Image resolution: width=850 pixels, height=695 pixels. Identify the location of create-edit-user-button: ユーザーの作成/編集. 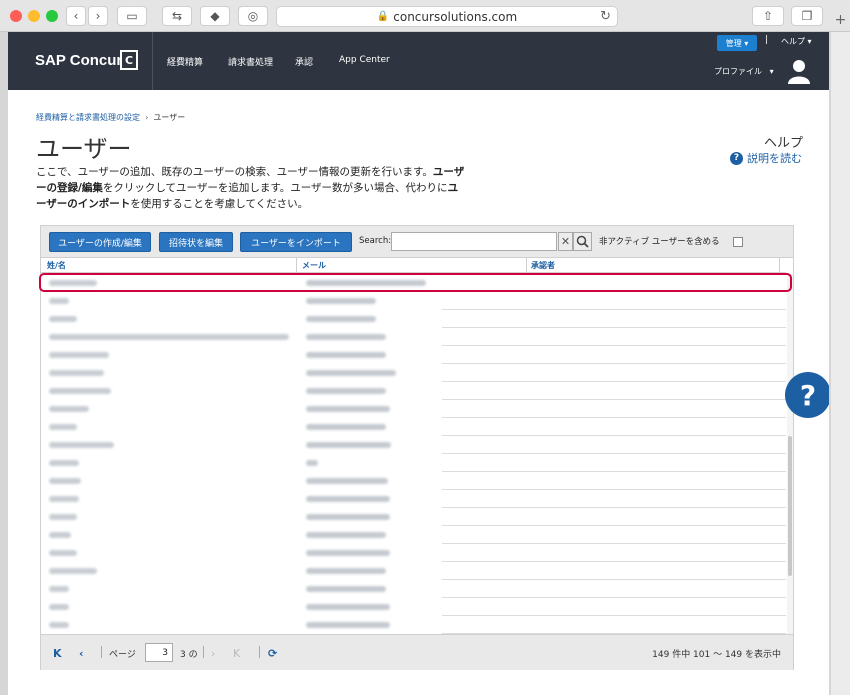
(100, 242).